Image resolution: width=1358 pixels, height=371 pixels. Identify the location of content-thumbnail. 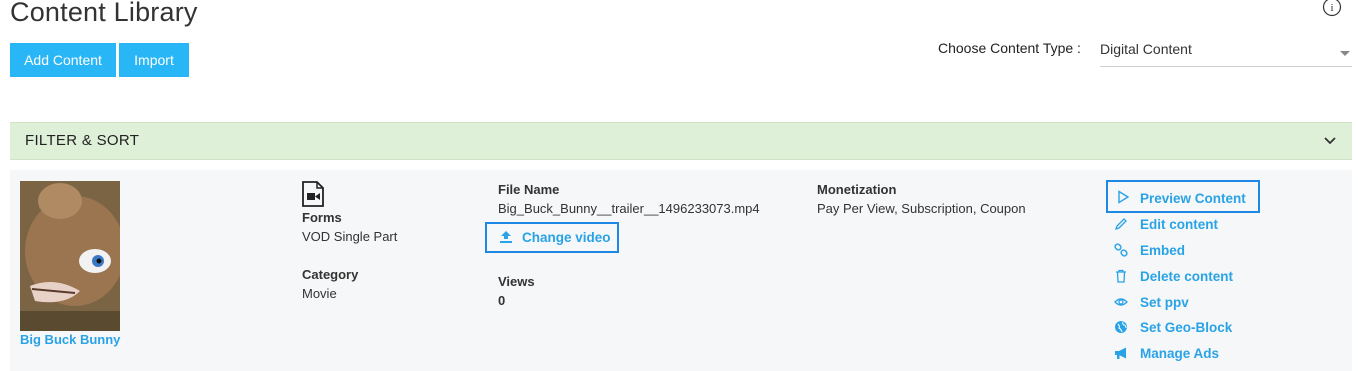
(70, 256).